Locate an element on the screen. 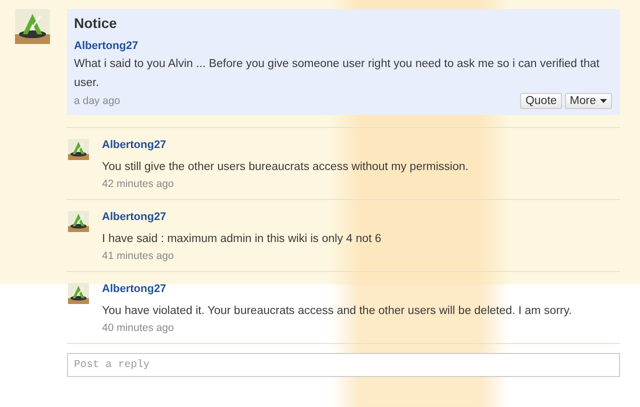 The height and width of the screenshot is (407, 640). caret-icon is located at coordinates (603, 101).